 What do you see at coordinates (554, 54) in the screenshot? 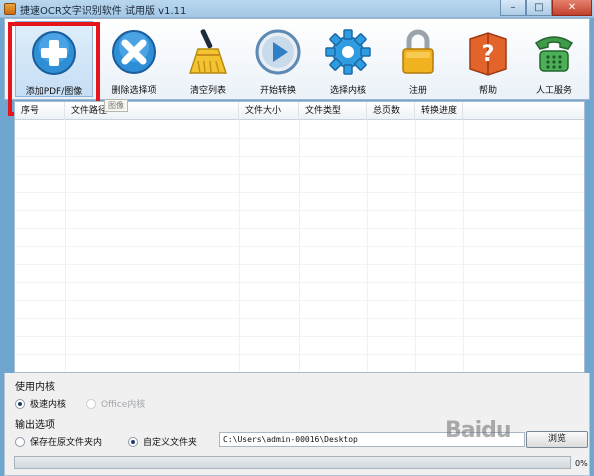
I see `phone-icon` at bounding box center [554, 54].